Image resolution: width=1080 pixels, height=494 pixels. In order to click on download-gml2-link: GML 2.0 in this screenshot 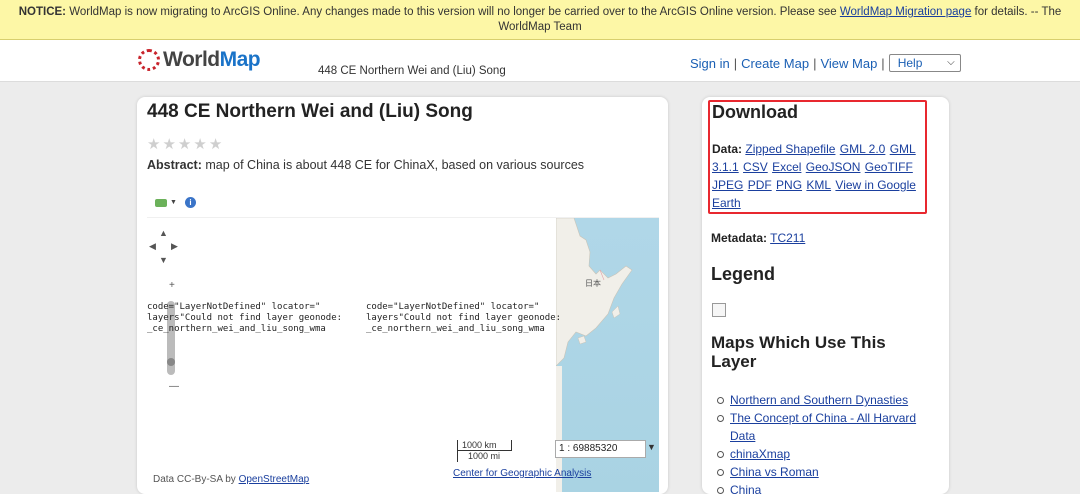, I will do `click(863, 149)`.